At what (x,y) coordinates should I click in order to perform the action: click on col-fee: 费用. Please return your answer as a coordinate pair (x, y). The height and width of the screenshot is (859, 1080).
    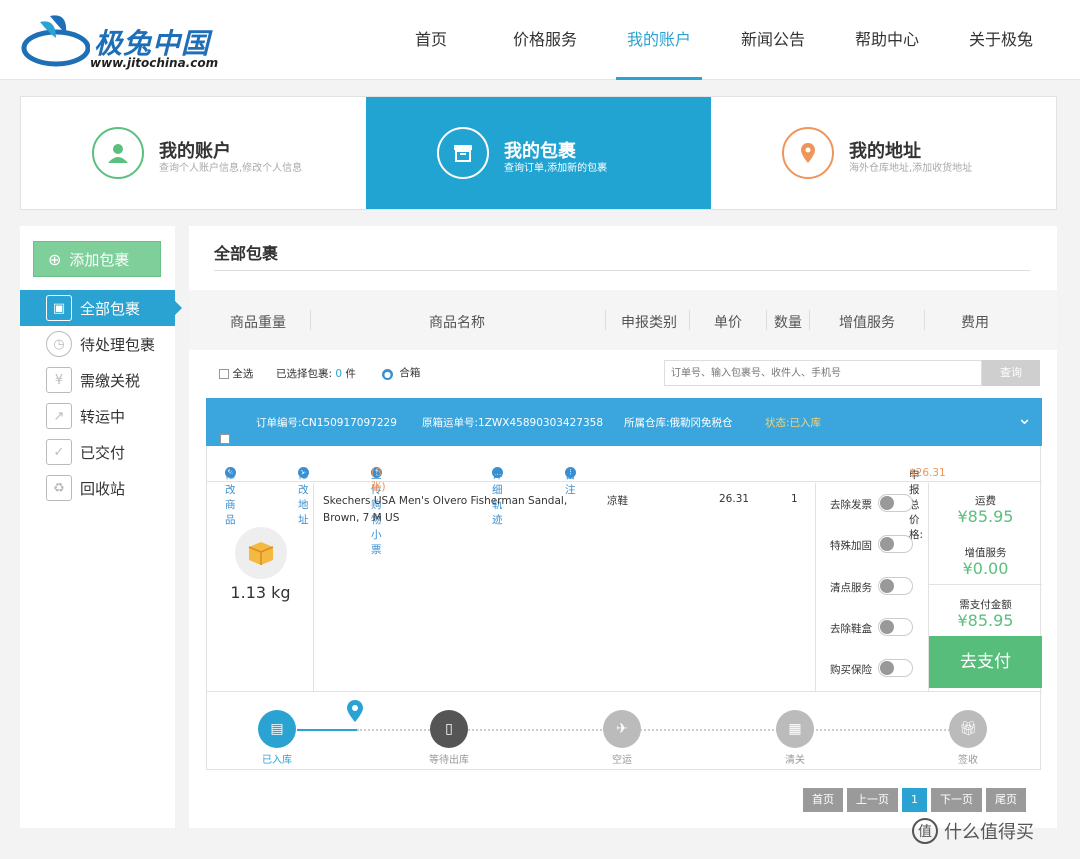
    Looking at the image, I should click on (975, 323).